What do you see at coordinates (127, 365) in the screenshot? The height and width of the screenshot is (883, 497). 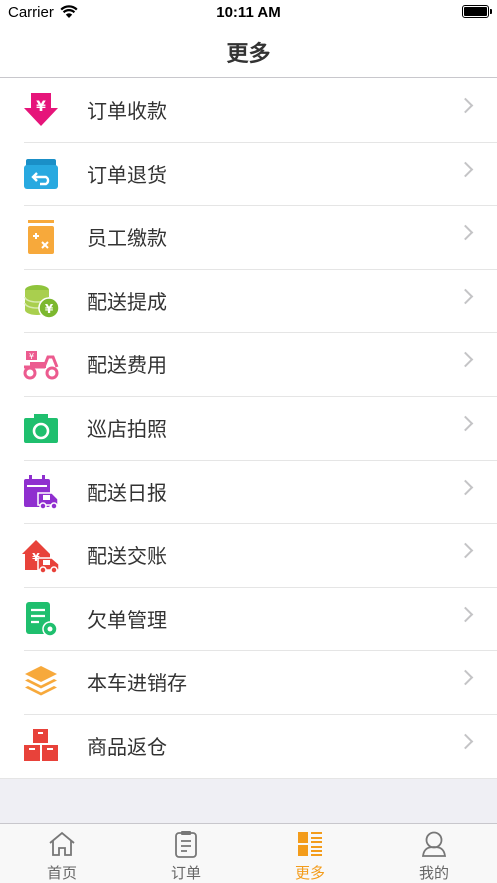 I see `menu-item-label: 配送费用` at bounding box center [127, 365].